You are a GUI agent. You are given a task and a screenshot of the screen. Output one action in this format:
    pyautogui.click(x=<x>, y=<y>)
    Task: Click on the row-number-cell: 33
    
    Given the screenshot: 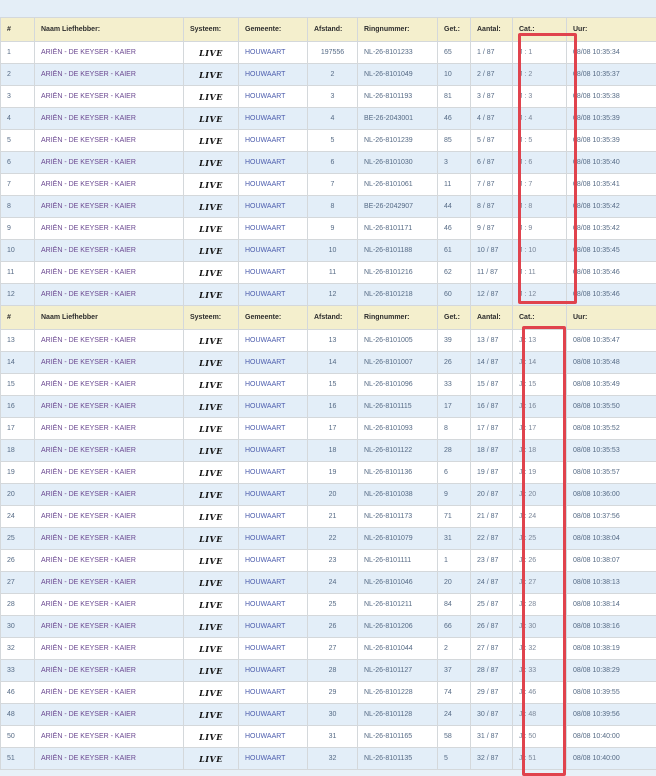 What is the action you would take?
    pyautogui.click(x=18, y=671)
    